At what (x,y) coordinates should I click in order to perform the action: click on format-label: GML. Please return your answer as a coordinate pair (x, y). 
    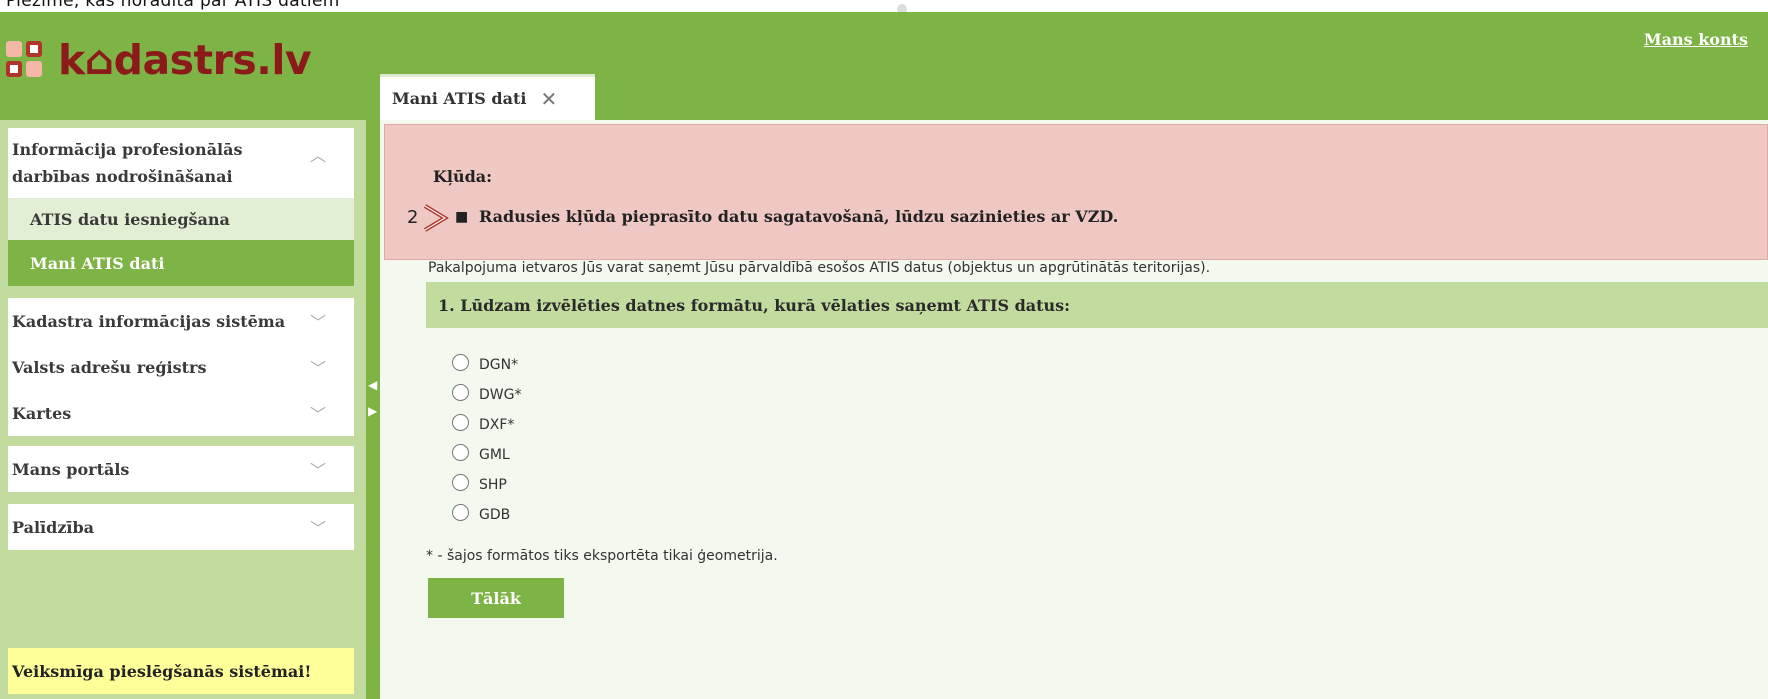
    Looking at the image, I should click on (494, 455).